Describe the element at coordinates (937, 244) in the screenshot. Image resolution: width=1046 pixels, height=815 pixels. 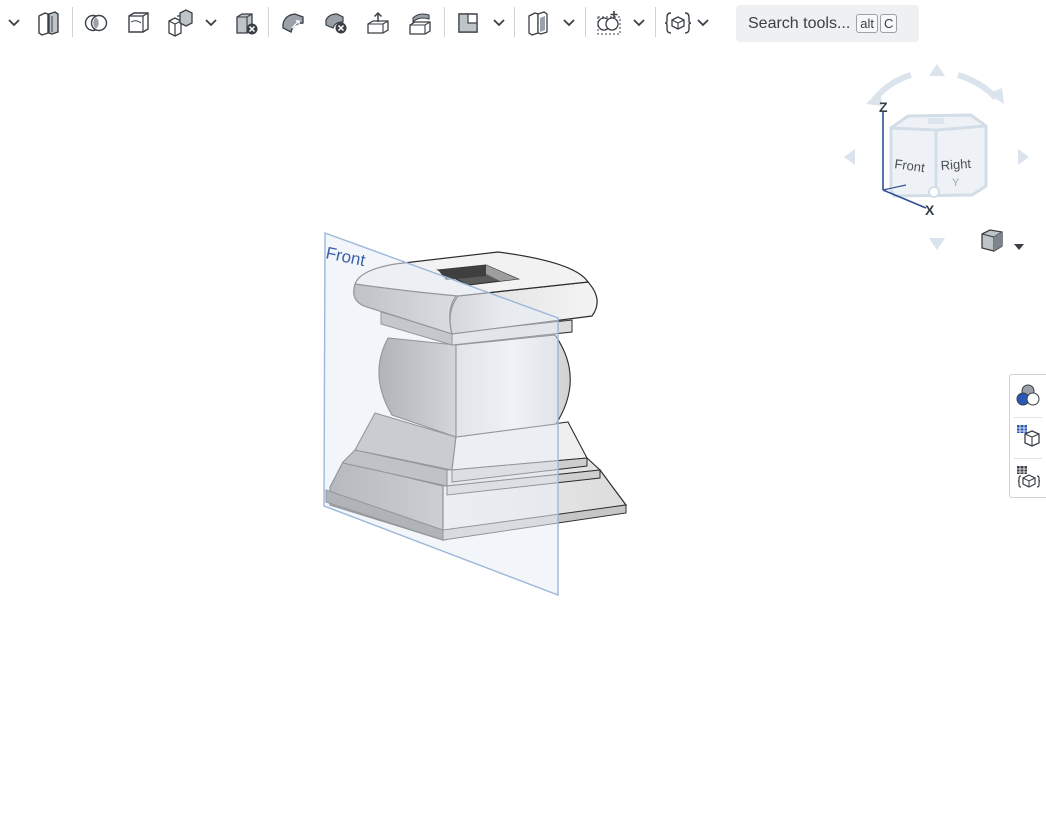
I see `rotate-down-arrow` at that location.